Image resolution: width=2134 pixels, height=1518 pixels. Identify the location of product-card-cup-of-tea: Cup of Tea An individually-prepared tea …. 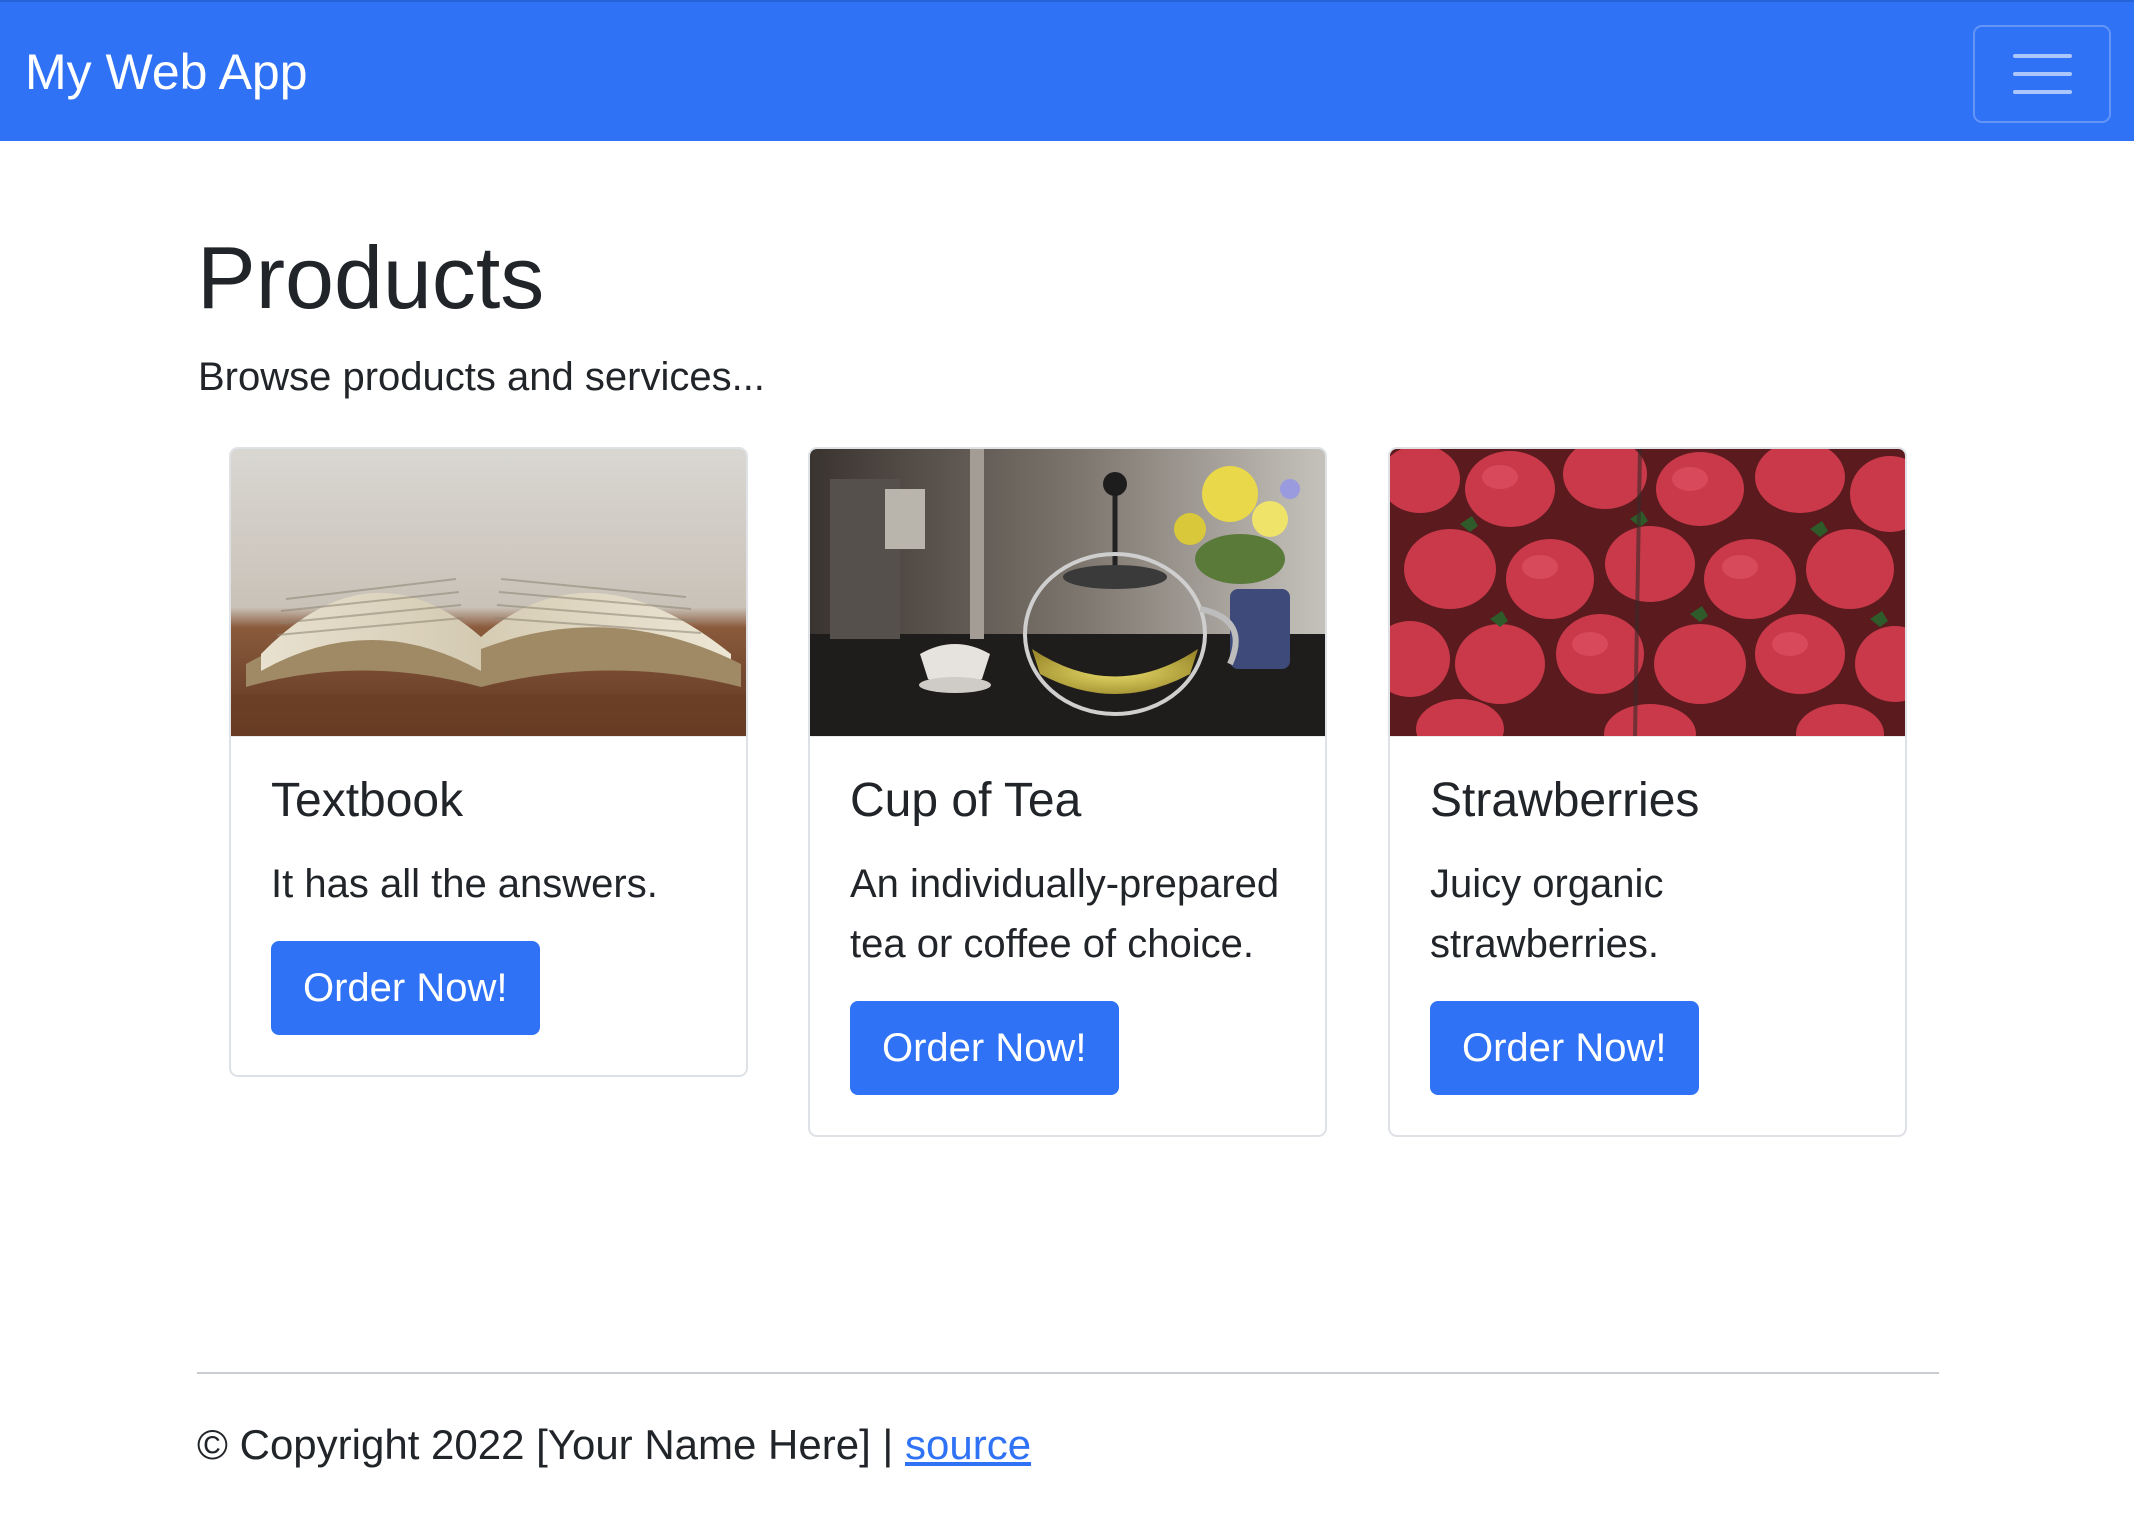
(1067, 792).